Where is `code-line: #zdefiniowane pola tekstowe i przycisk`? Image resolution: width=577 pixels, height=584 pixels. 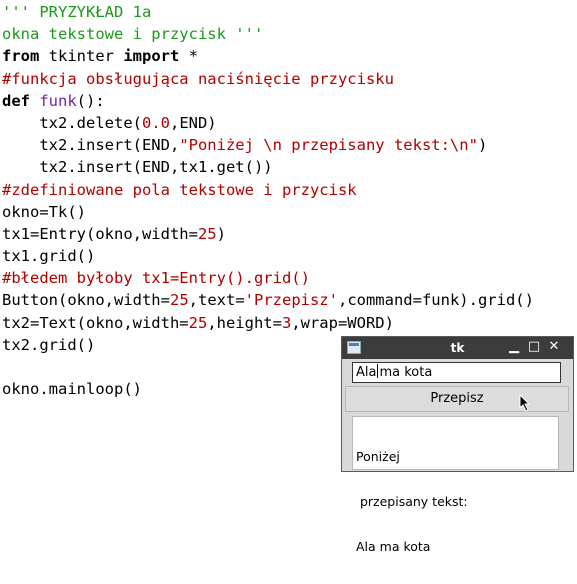
code-line: #zdefiniowane pola tekstowe i przycisk is located at coordinates (268, 190).